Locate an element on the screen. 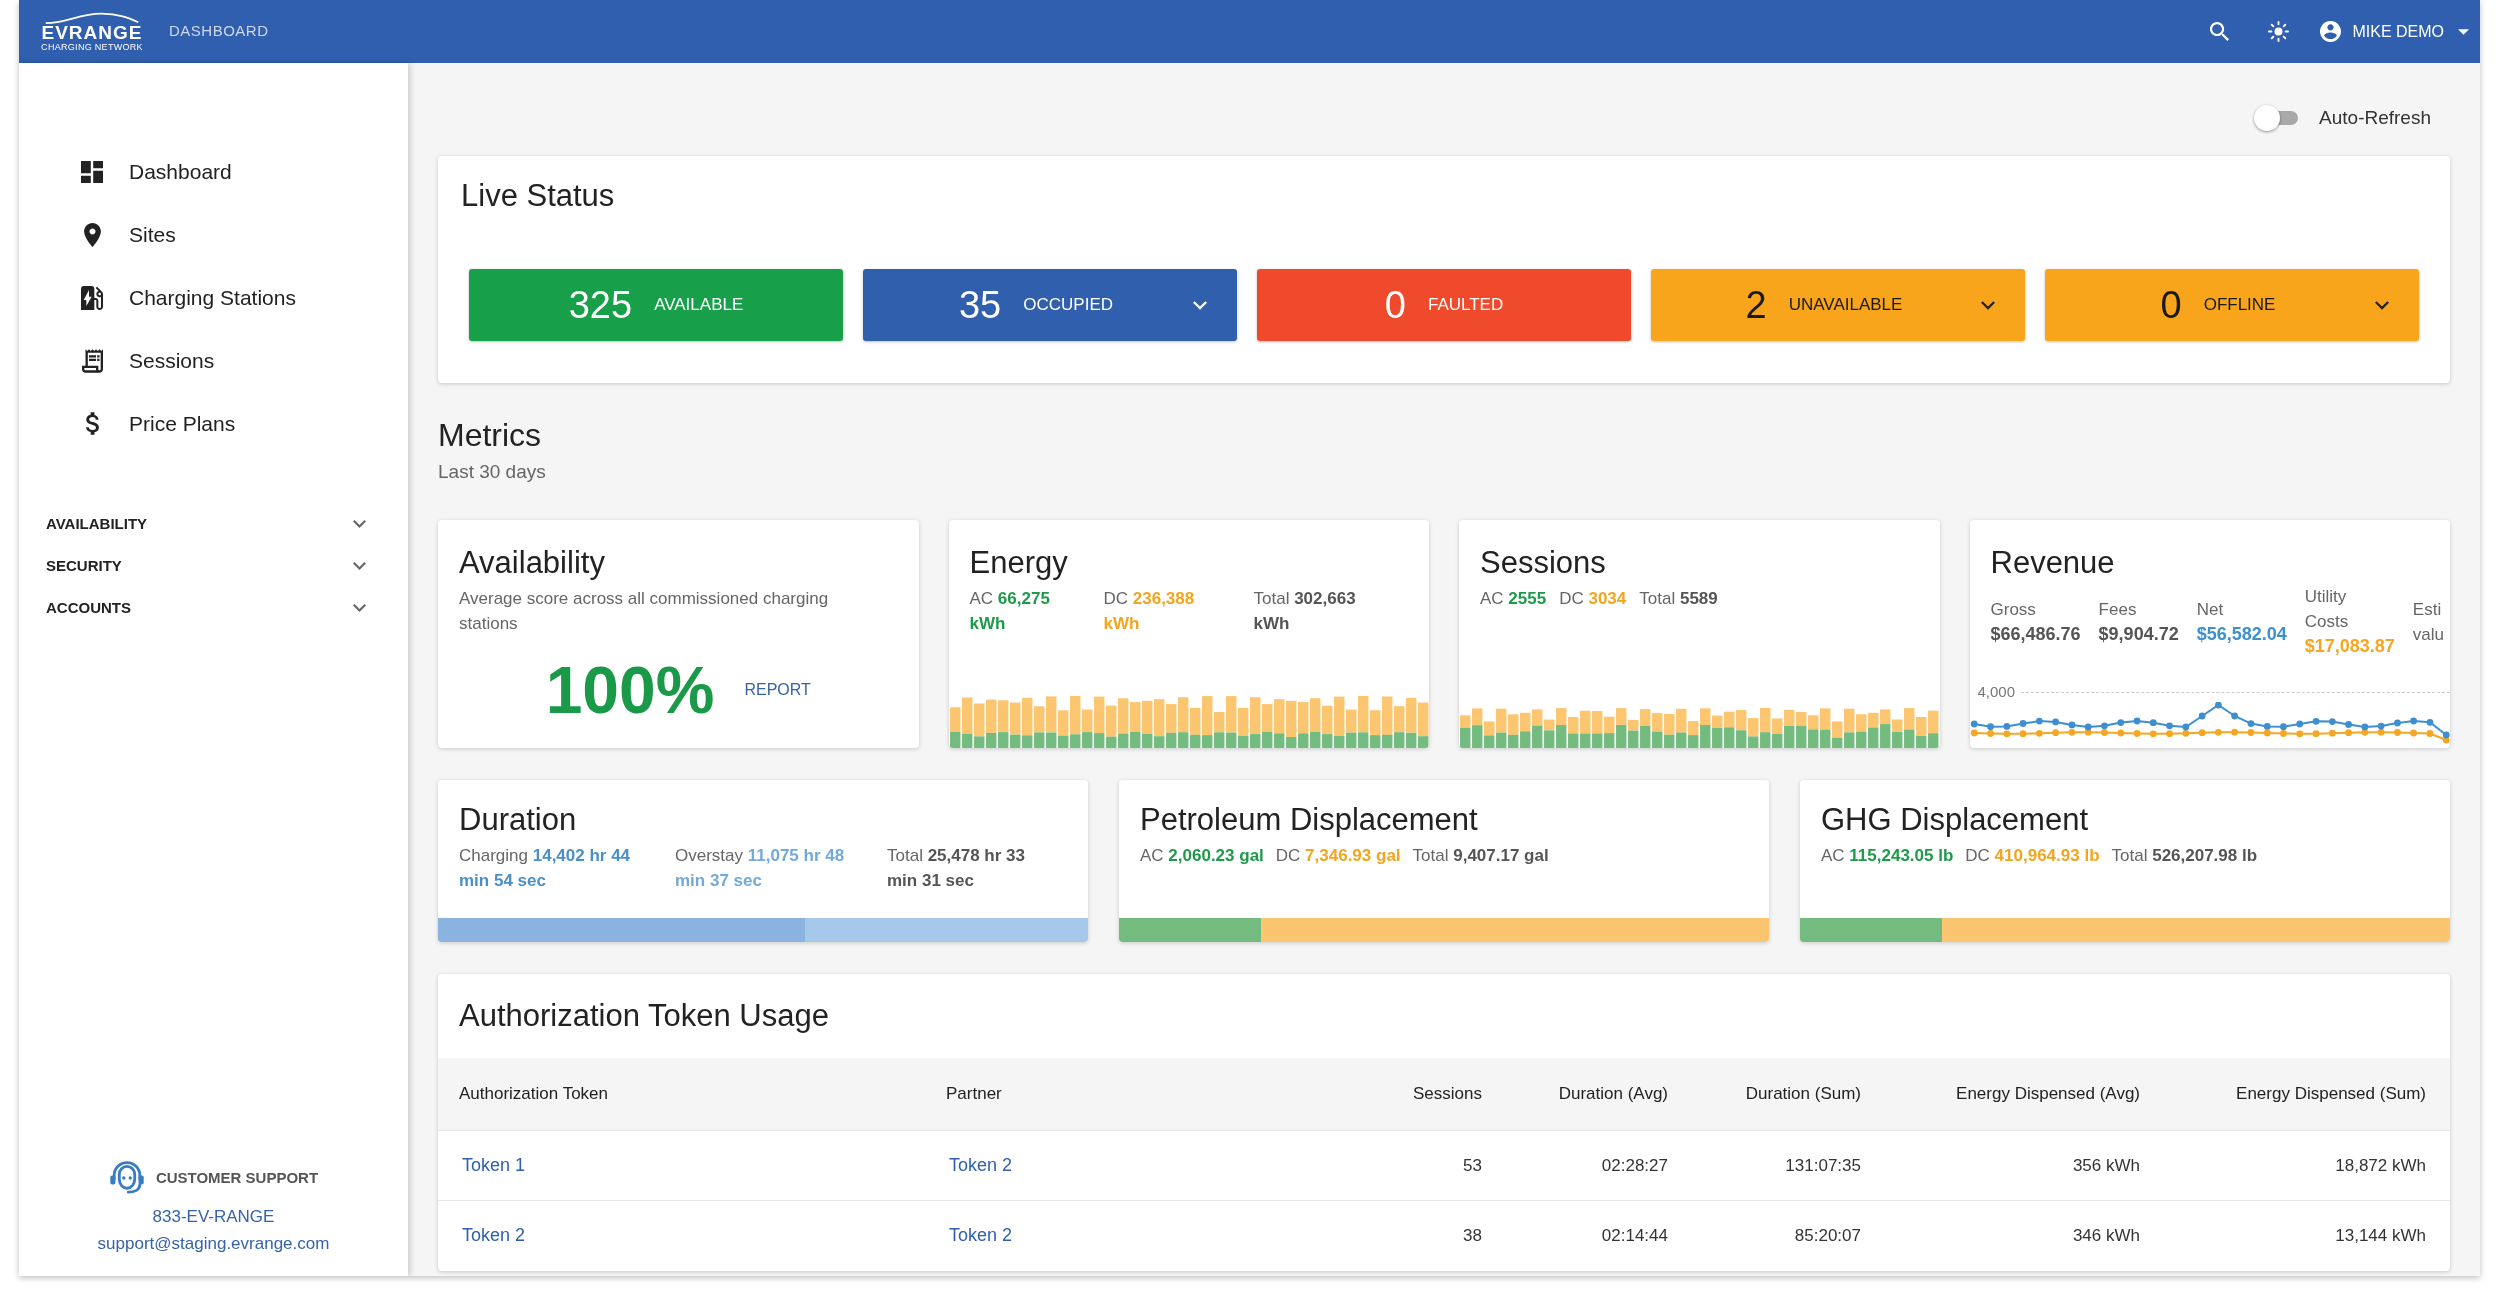  column-header: Duration (Sum) is located at coordinates (1803, 1094).